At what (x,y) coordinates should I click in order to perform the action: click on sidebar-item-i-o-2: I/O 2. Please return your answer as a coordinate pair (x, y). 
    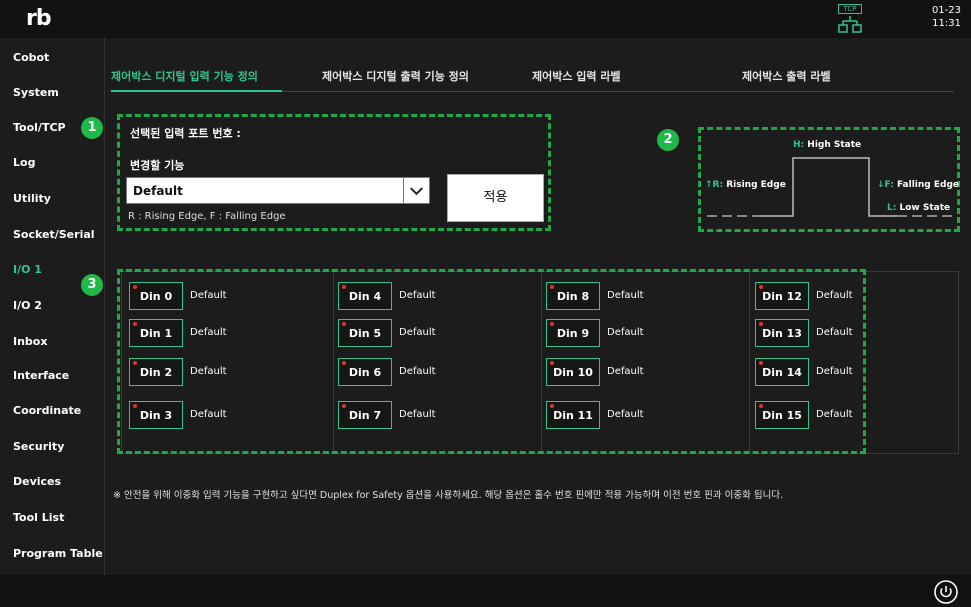
    Looking at the image, I should click on (27, 305).